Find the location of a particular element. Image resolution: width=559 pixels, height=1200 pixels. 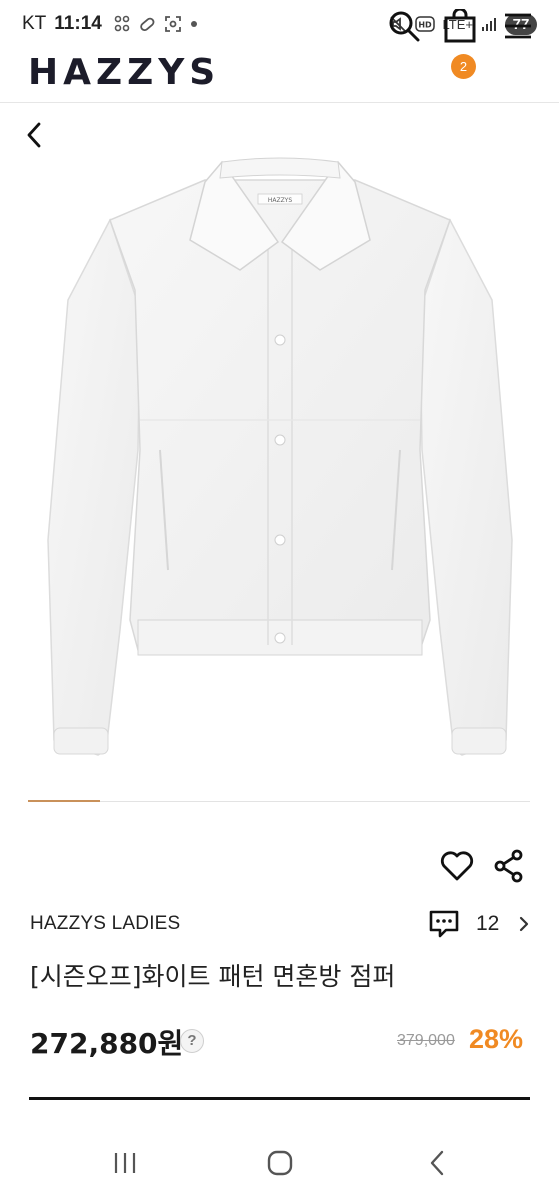

system-nav-bar is located at coordinates (279, 1164).